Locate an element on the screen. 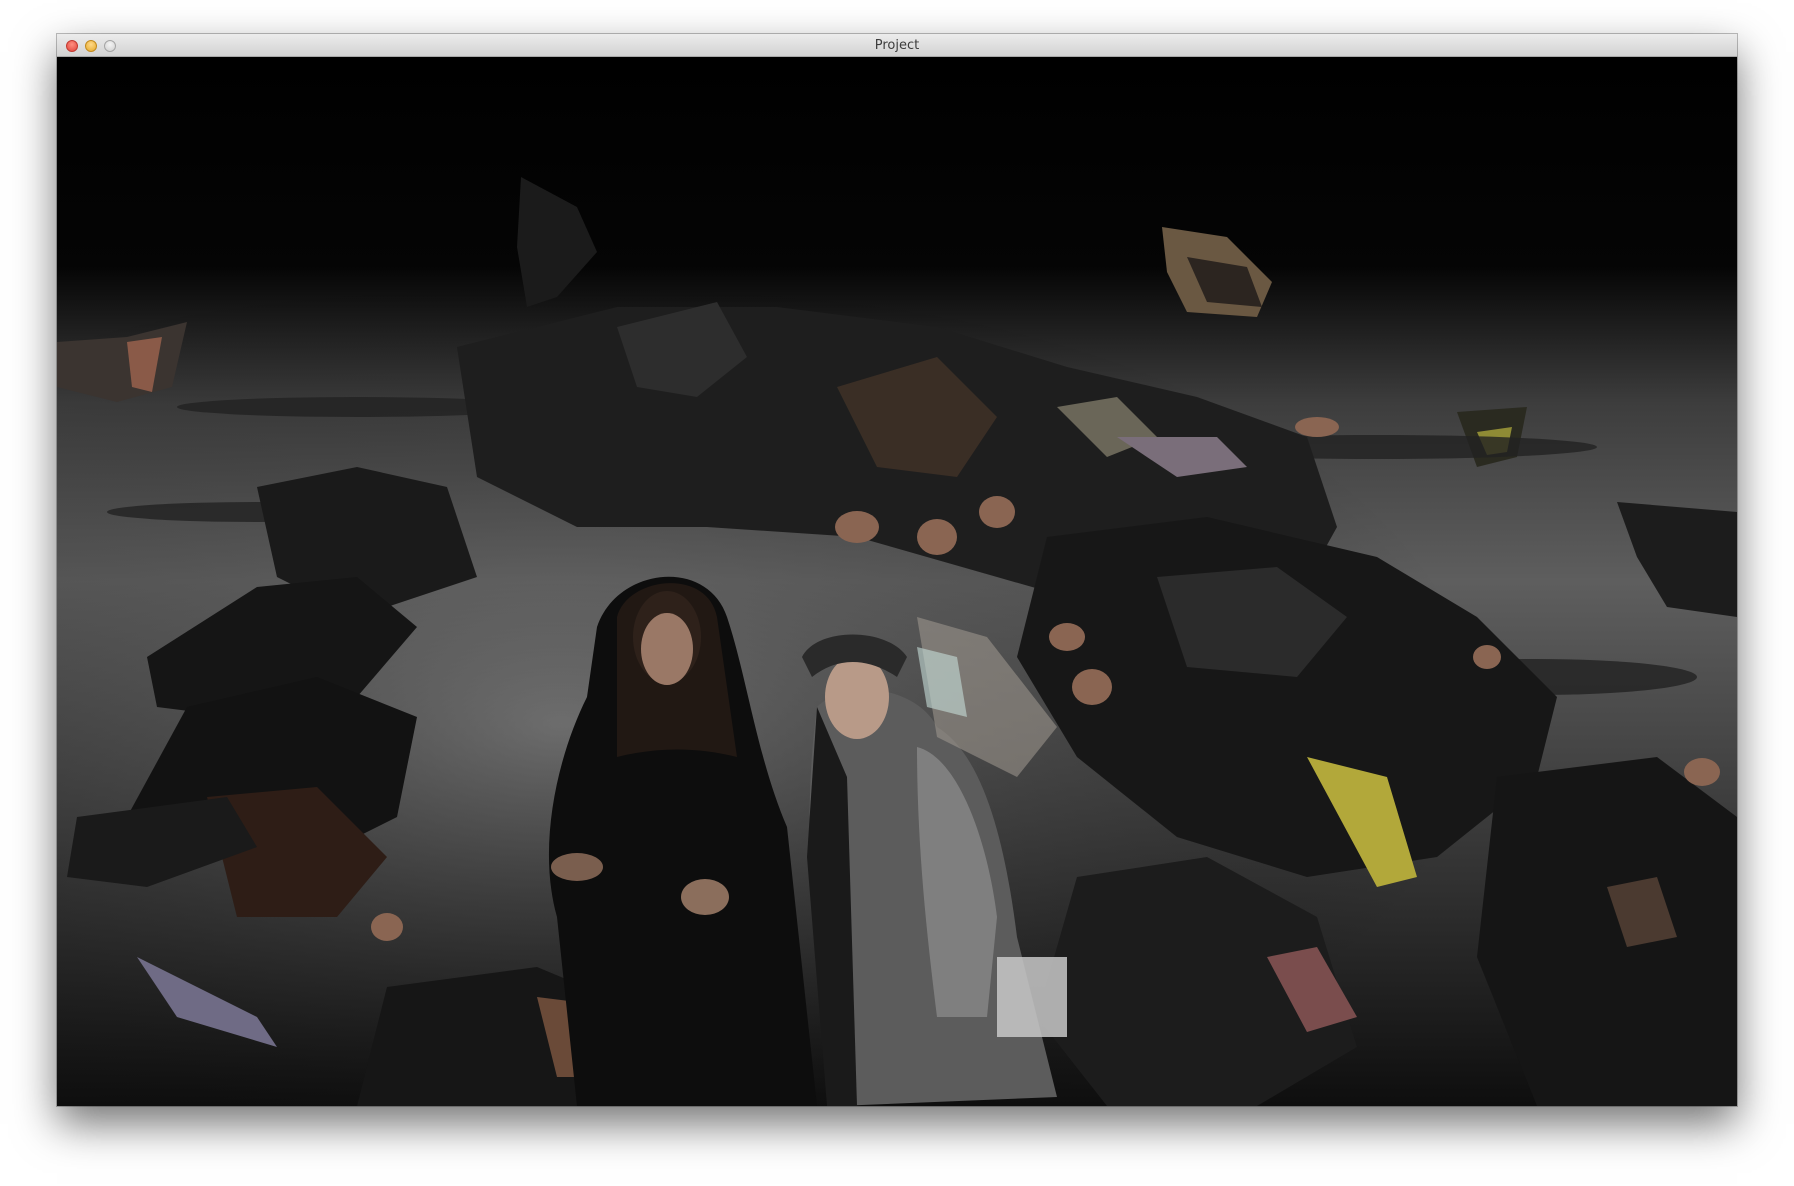 The width and height of the screenshot is (1794, 1186). title-bar: Project is located at coordinates (897, 45).